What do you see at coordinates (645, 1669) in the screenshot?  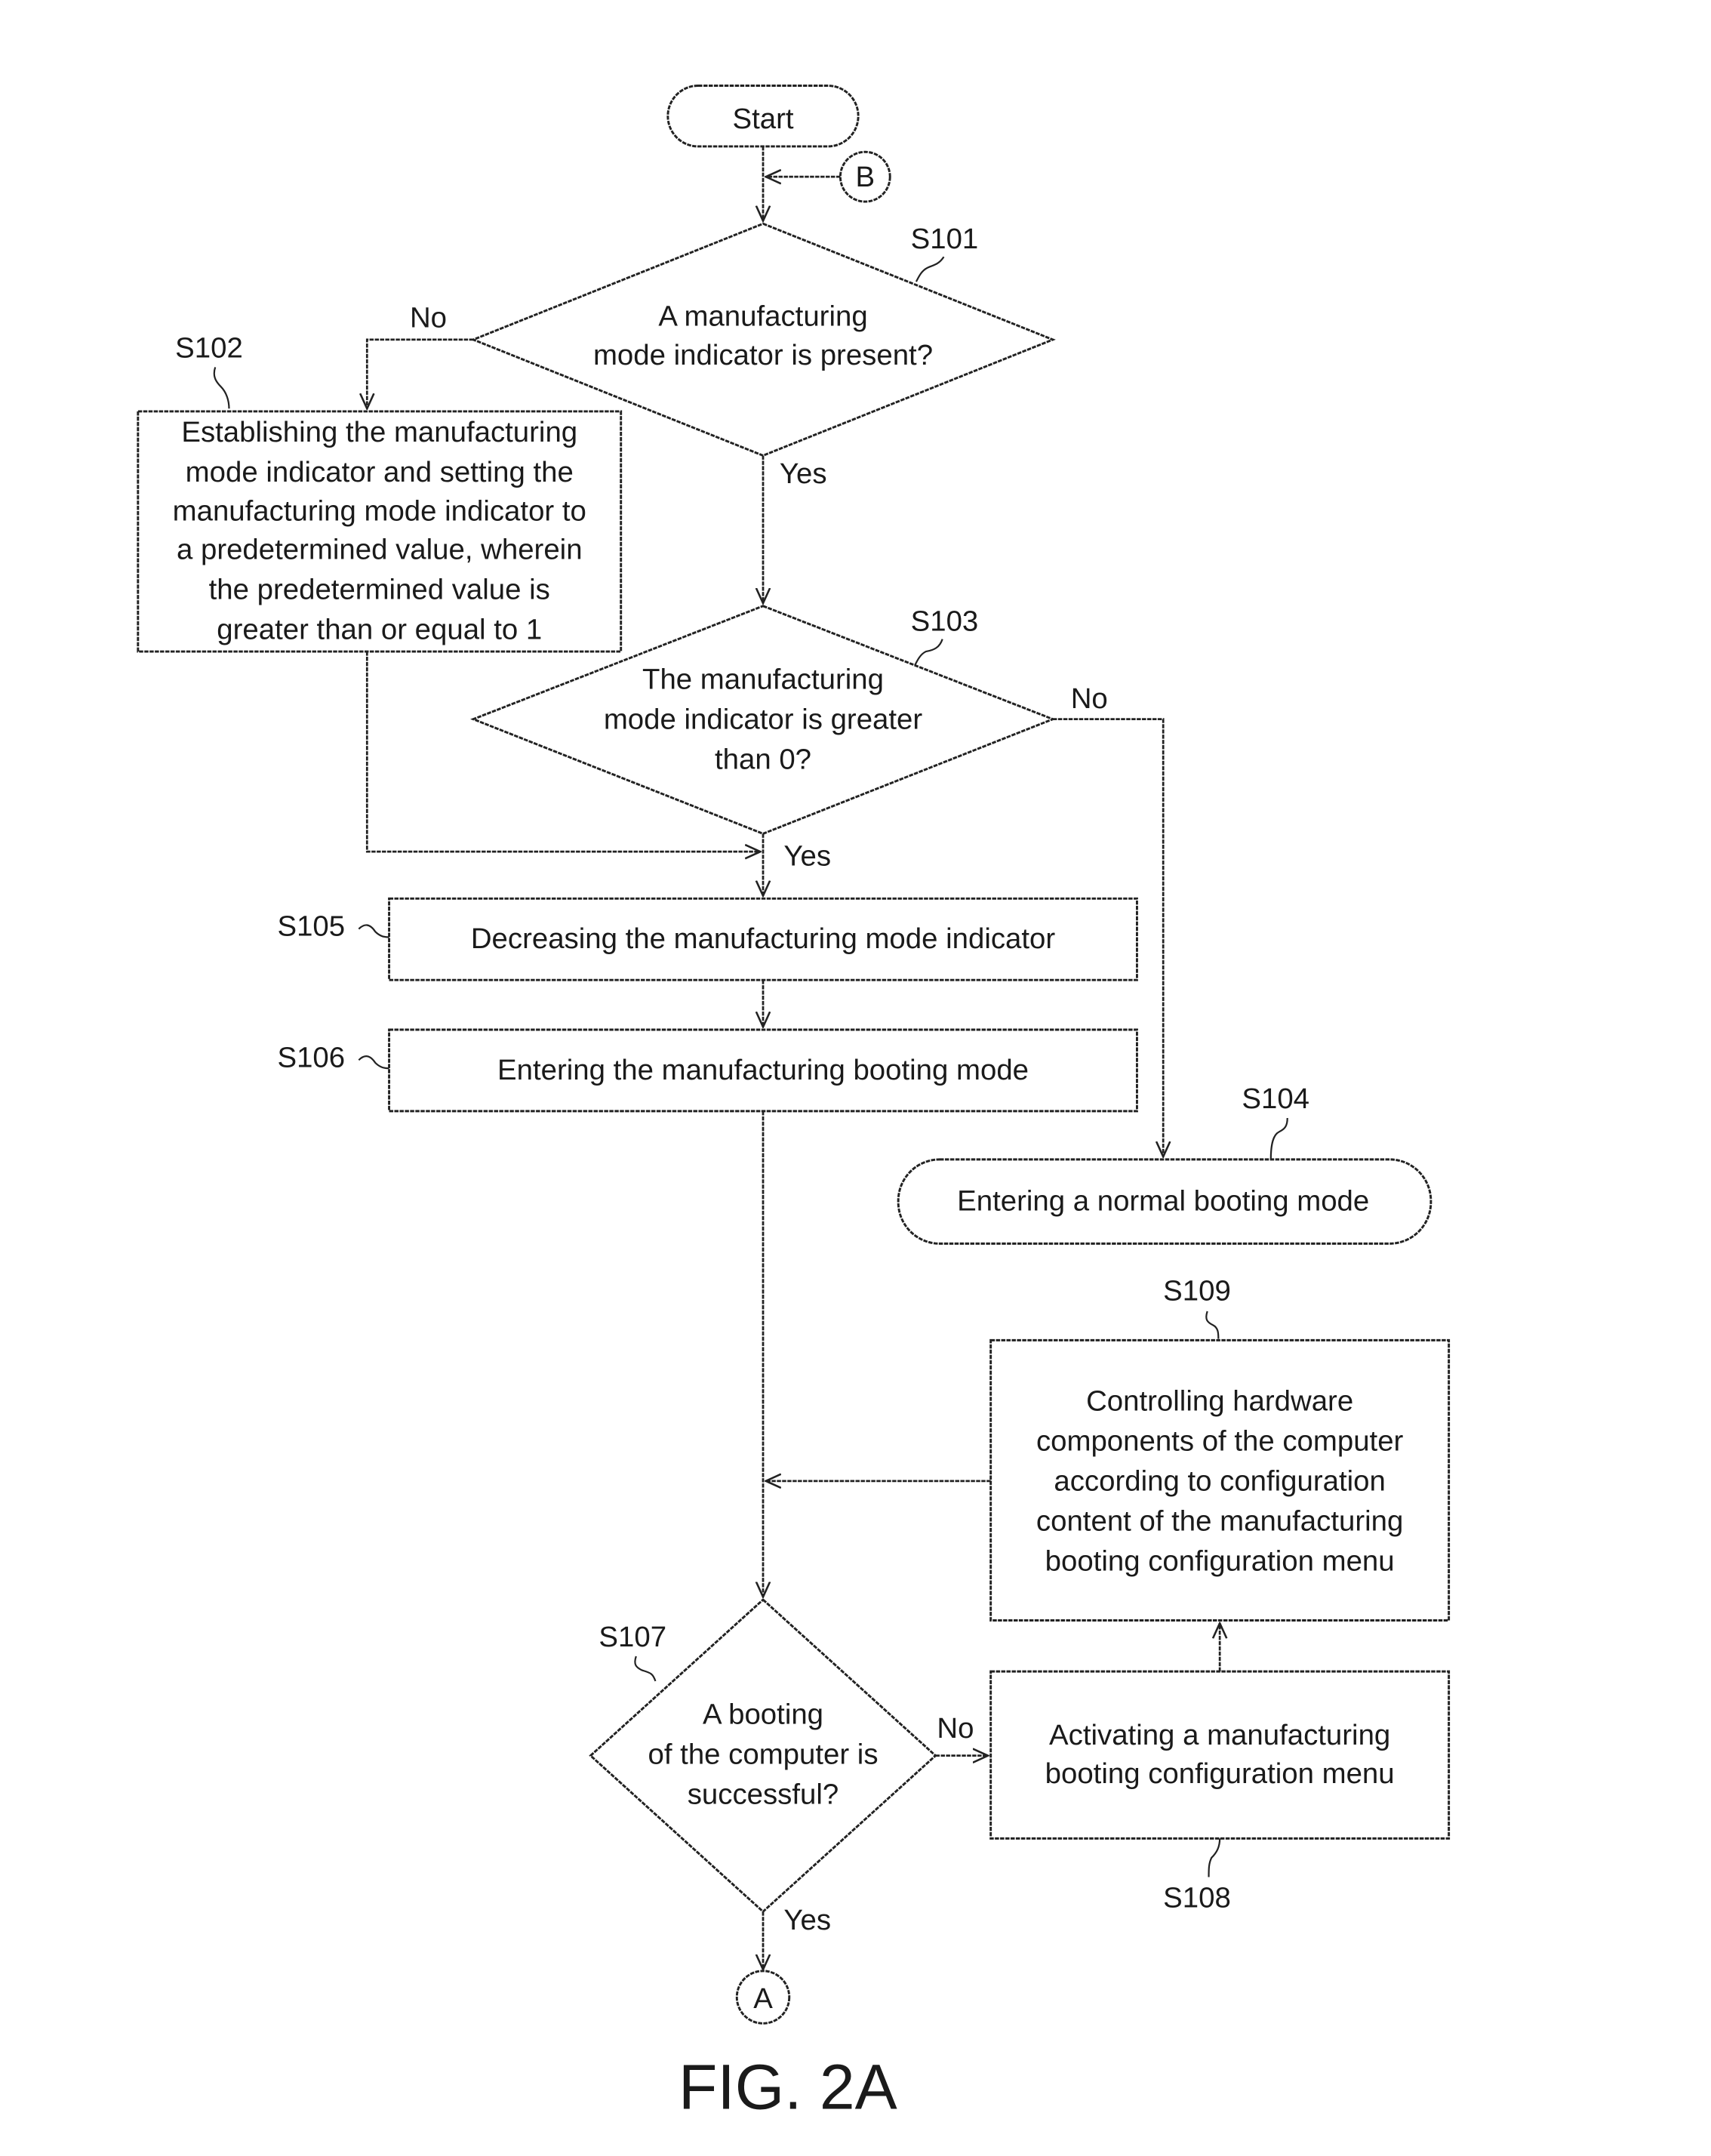 I see `s107-leader` at bounding box center [645, 1669].